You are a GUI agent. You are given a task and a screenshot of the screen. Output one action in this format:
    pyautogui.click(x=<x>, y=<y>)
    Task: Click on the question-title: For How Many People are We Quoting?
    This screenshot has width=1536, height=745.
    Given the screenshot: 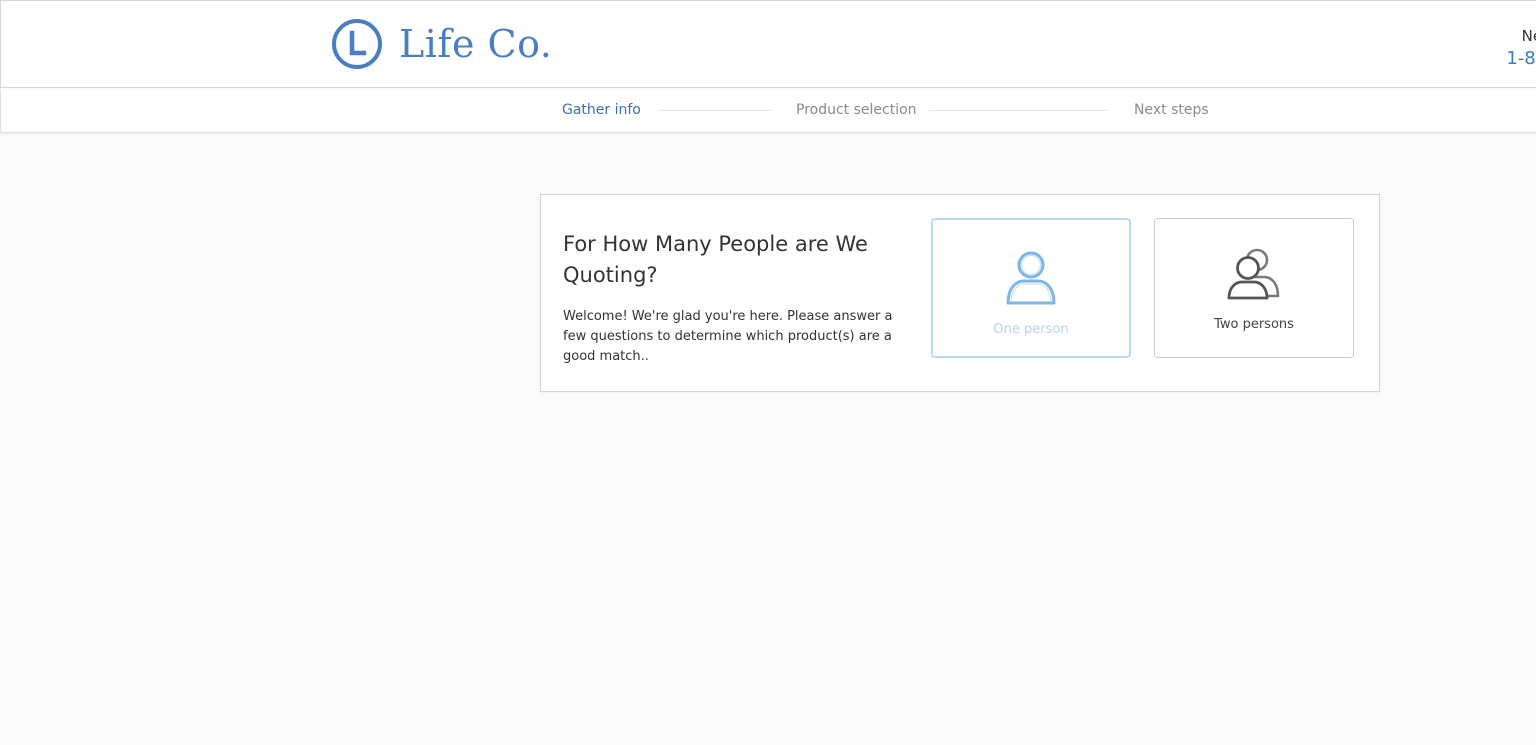 What is the action you would take?
    pyautogui.click(x=715, y=259)
    